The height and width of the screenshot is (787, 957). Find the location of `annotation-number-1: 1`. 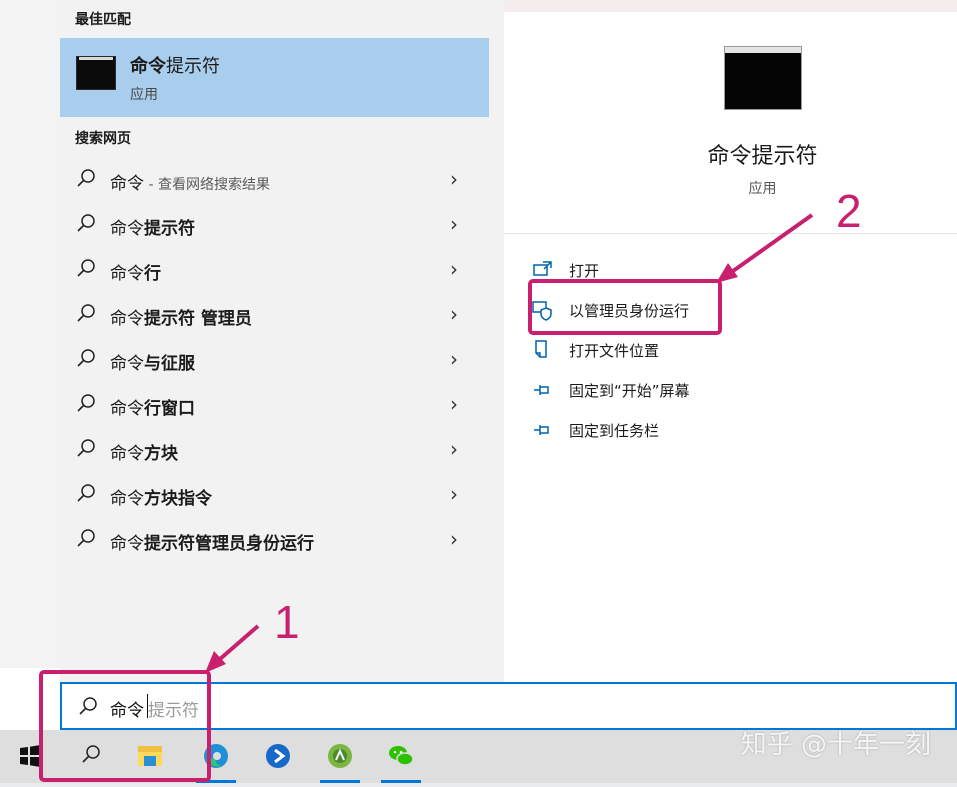

annotation-number-1: 1 is located at coordinates (287, 622).